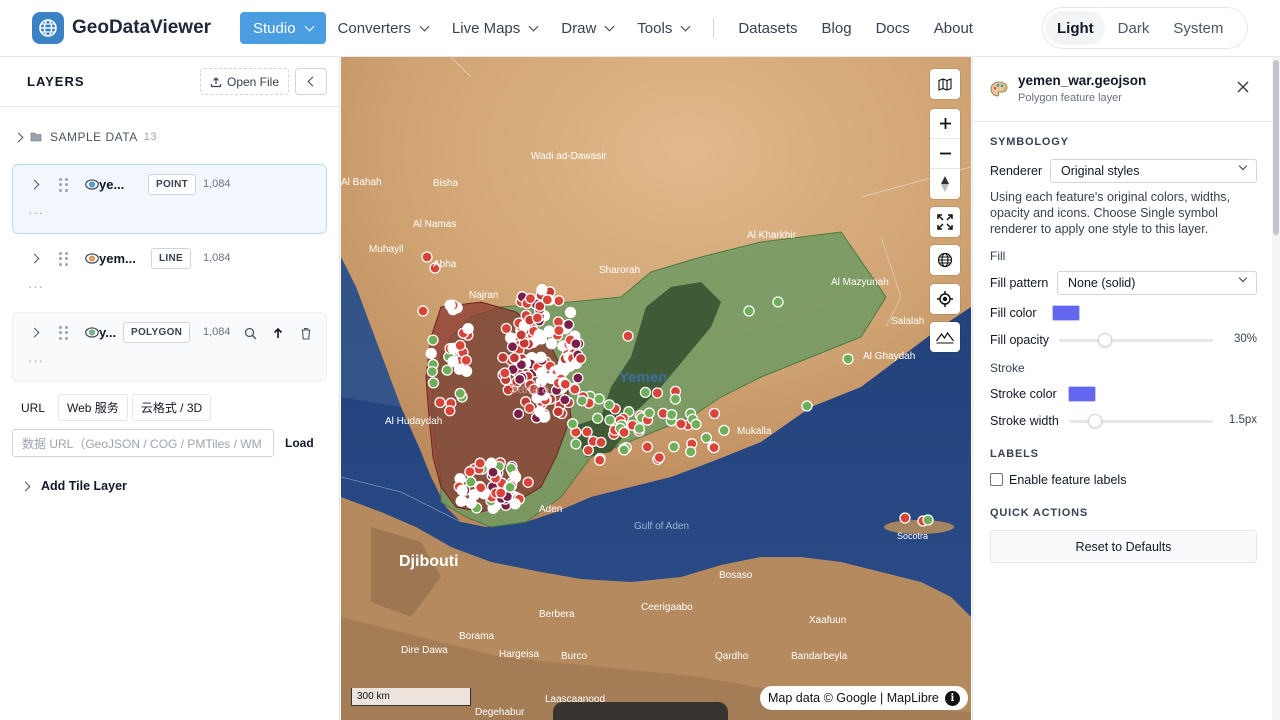 The width and height of the screenshot is (1280, 720). What do you see at coordinates (1007, 368) in the screenshot?
I see `stroke-heading: Stroke` at bounding box center [1007, 368].